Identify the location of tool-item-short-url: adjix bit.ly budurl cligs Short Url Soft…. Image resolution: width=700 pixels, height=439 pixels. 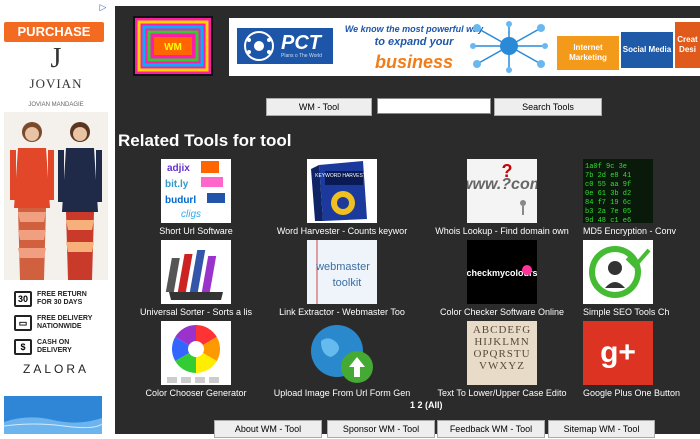
(196, 197).